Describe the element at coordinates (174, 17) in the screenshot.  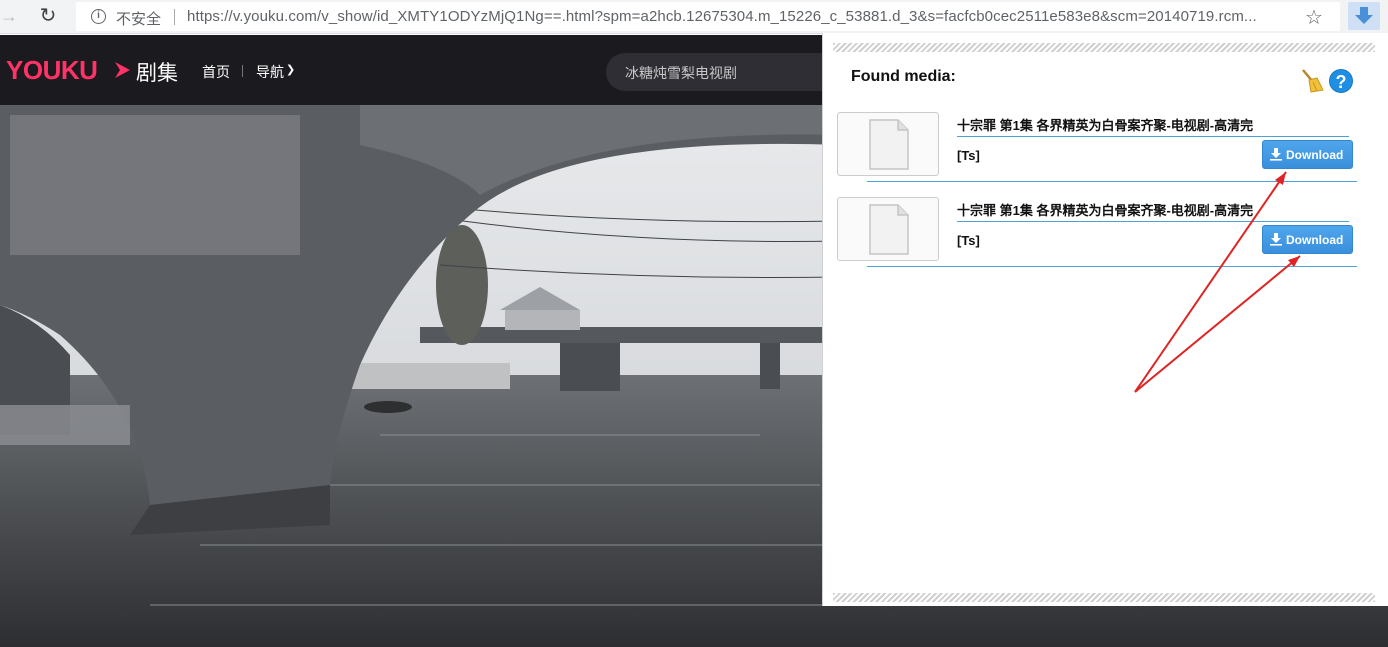
I see `address-separator` at that location.